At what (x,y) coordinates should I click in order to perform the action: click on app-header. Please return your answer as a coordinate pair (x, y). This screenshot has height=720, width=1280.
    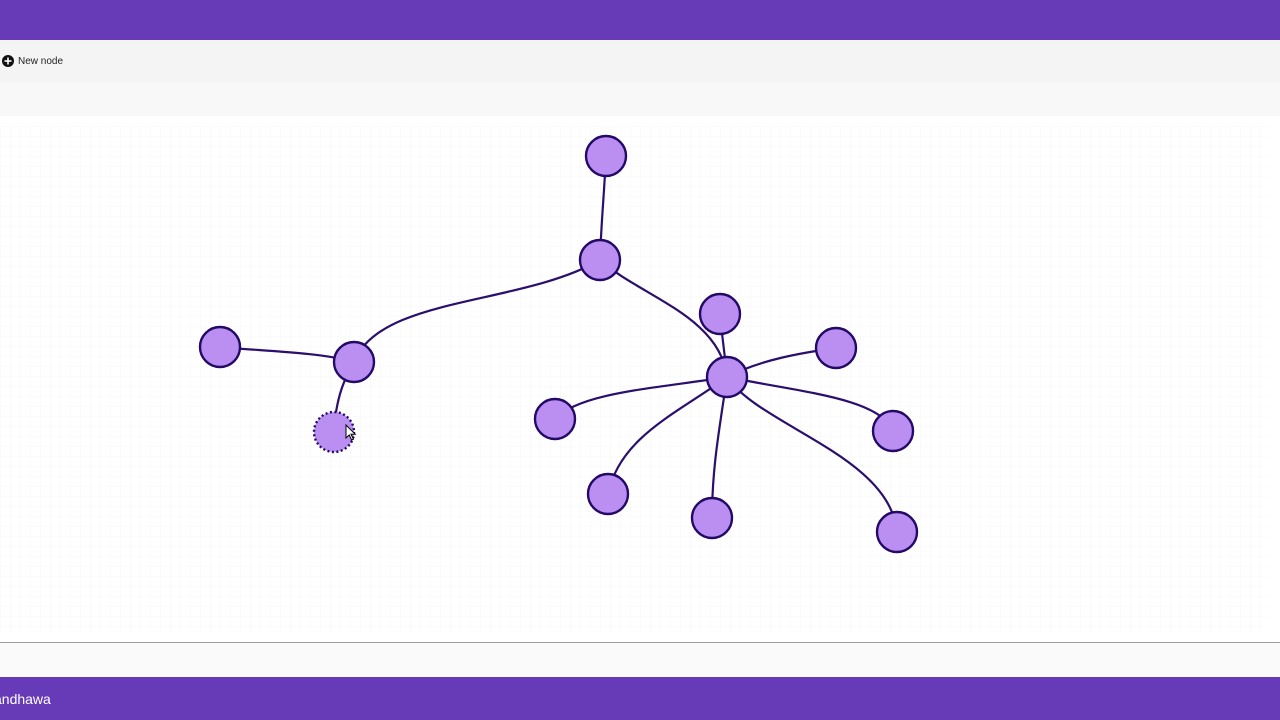
    Looking at the image, I should click on (640, 20).